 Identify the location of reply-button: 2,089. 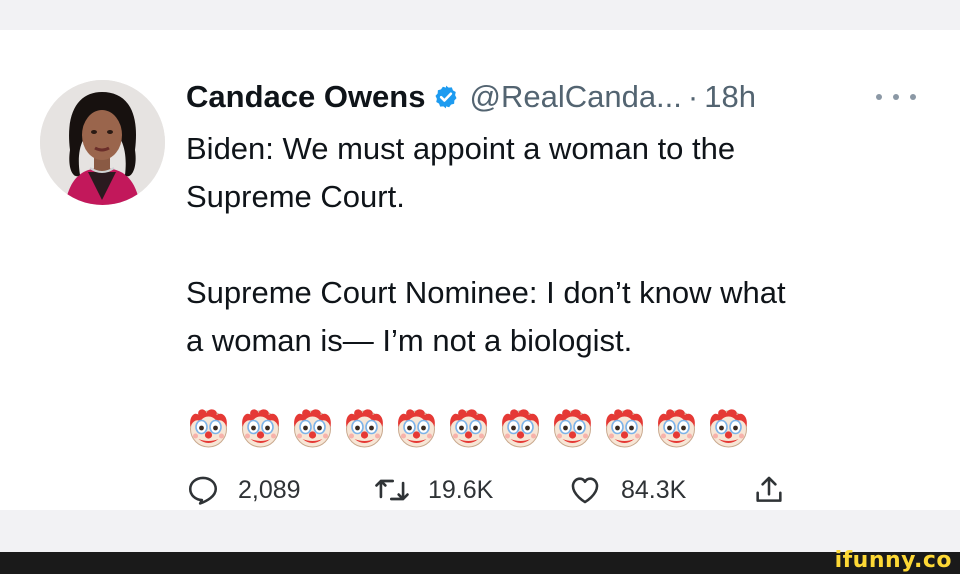
(243, 490).